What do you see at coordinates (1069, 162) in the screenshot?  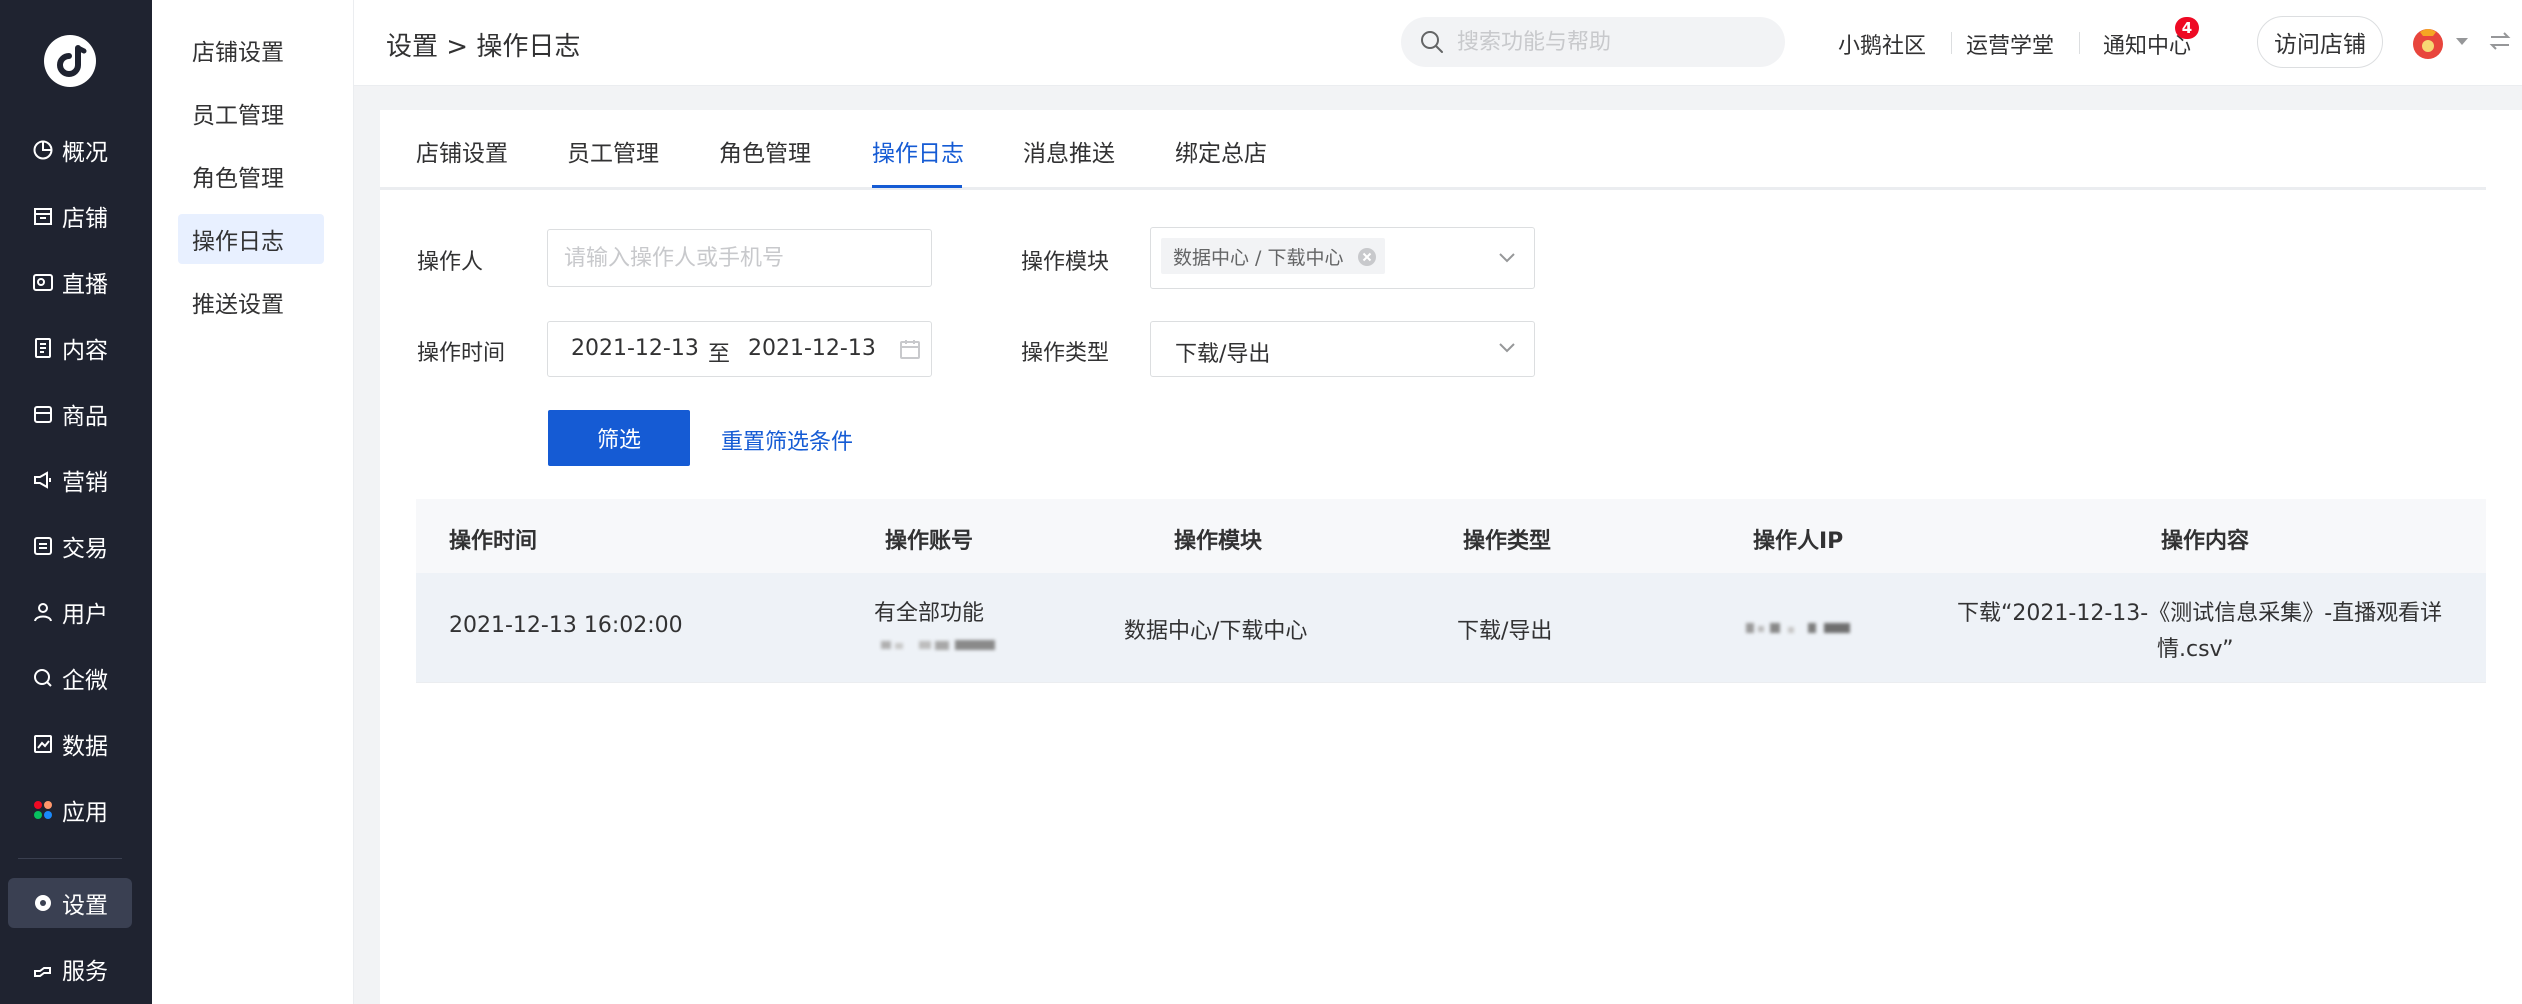 I see `tab-message-push: 消息推送` at bounding box center [1069, 162].